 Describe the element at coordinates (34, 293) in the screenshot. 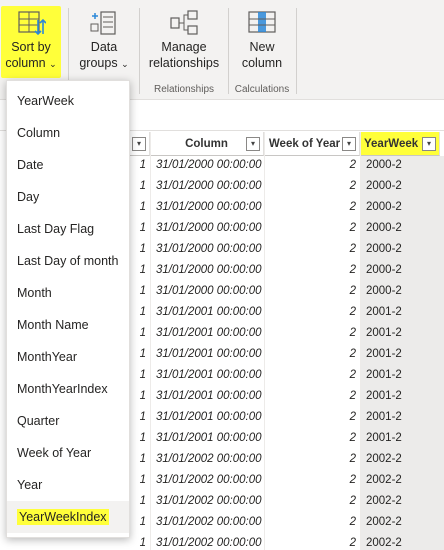

I see `menu-item-label: Month` at that location.